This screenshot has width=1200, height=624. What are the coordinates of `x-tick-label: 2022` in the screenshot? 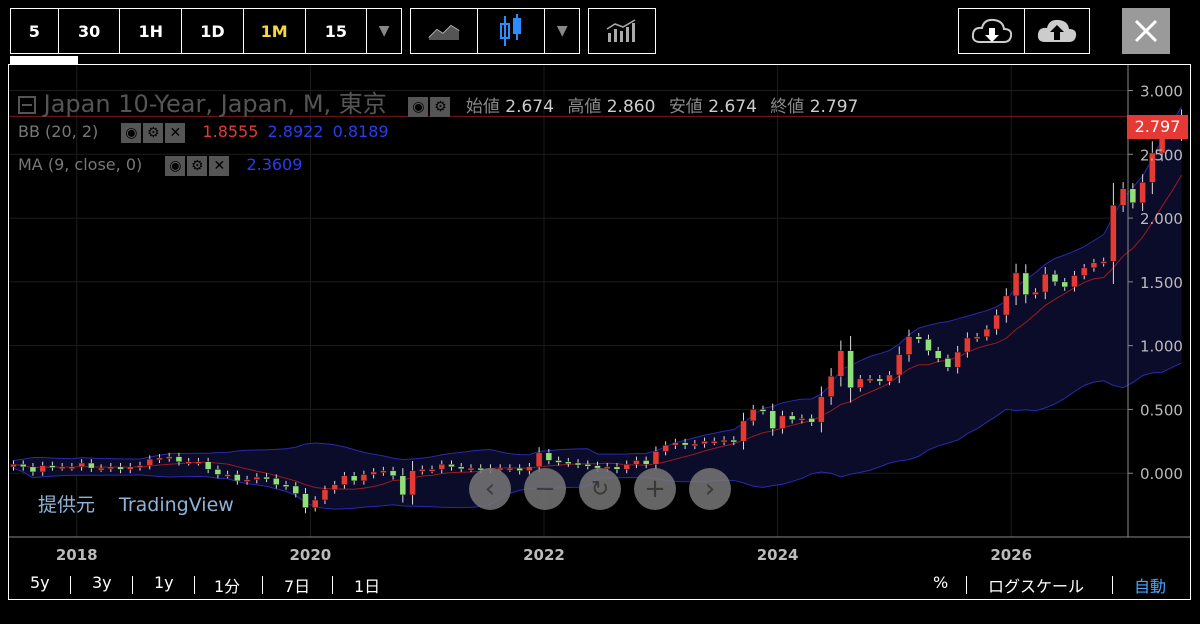 It's located at (544, 555).